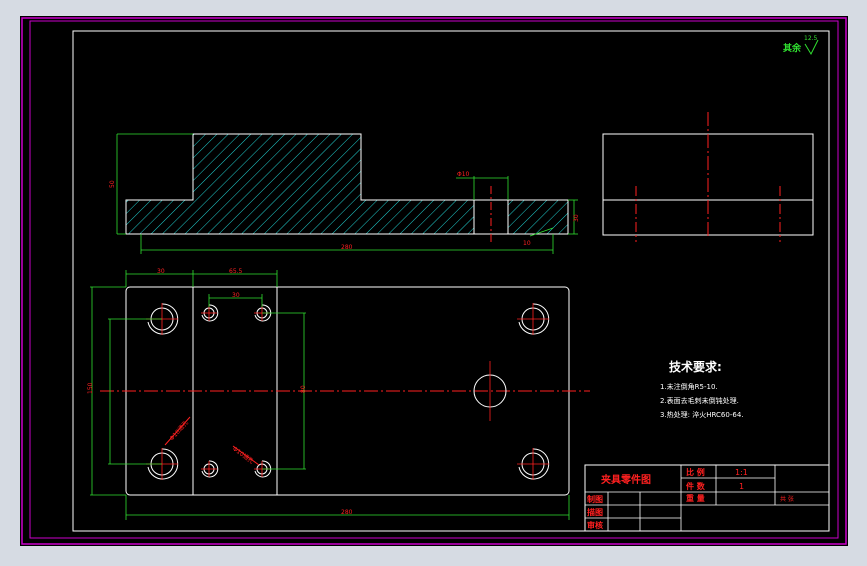 Image resolution: width=867 pixels, height=566 pixels. What do you see at coordinates (741, 486) in the screenshot?
I see `qty-value: 1` at bounding box center [741, 486].